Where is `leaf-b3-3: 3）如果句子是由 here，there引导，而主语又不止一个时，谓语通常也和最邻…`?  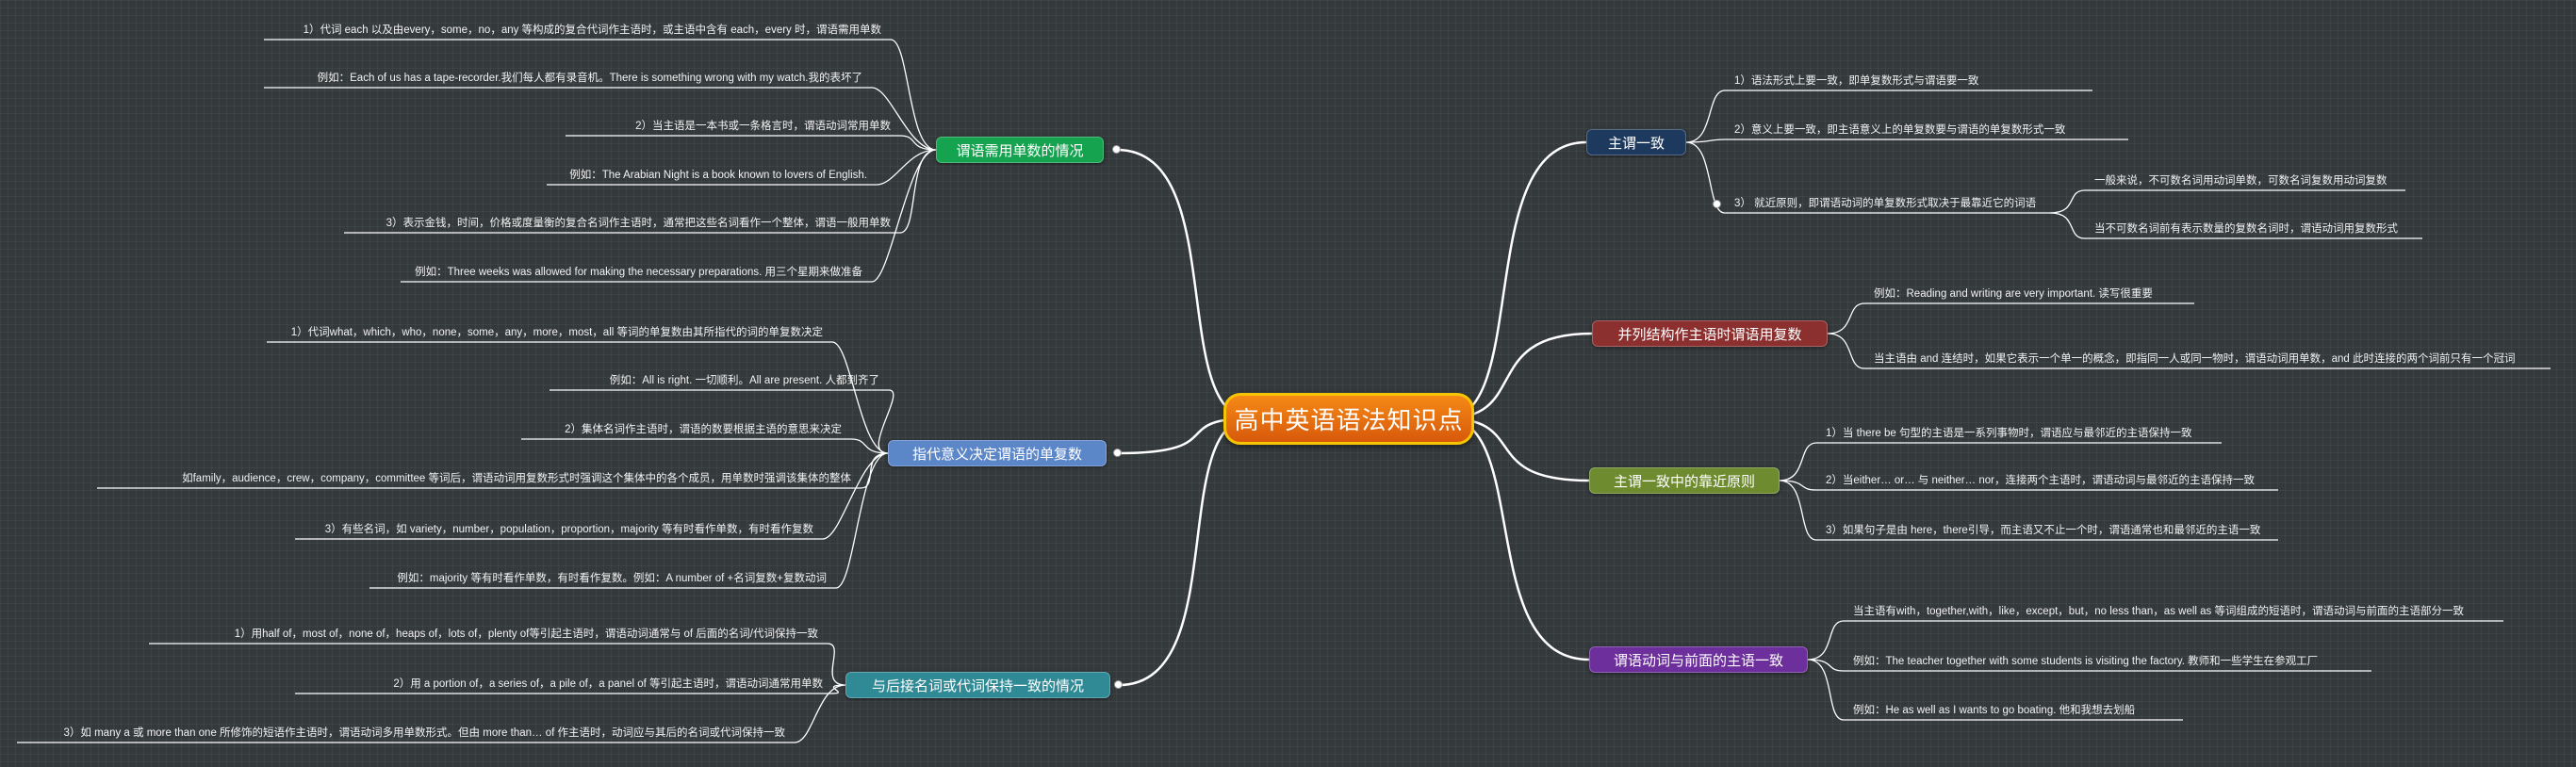 leaf-b3-3: 3）如果句子是由 here，there引导，而主语又不止一个时，谓语通常也和最邻… is located at coordinates (2043, 530).